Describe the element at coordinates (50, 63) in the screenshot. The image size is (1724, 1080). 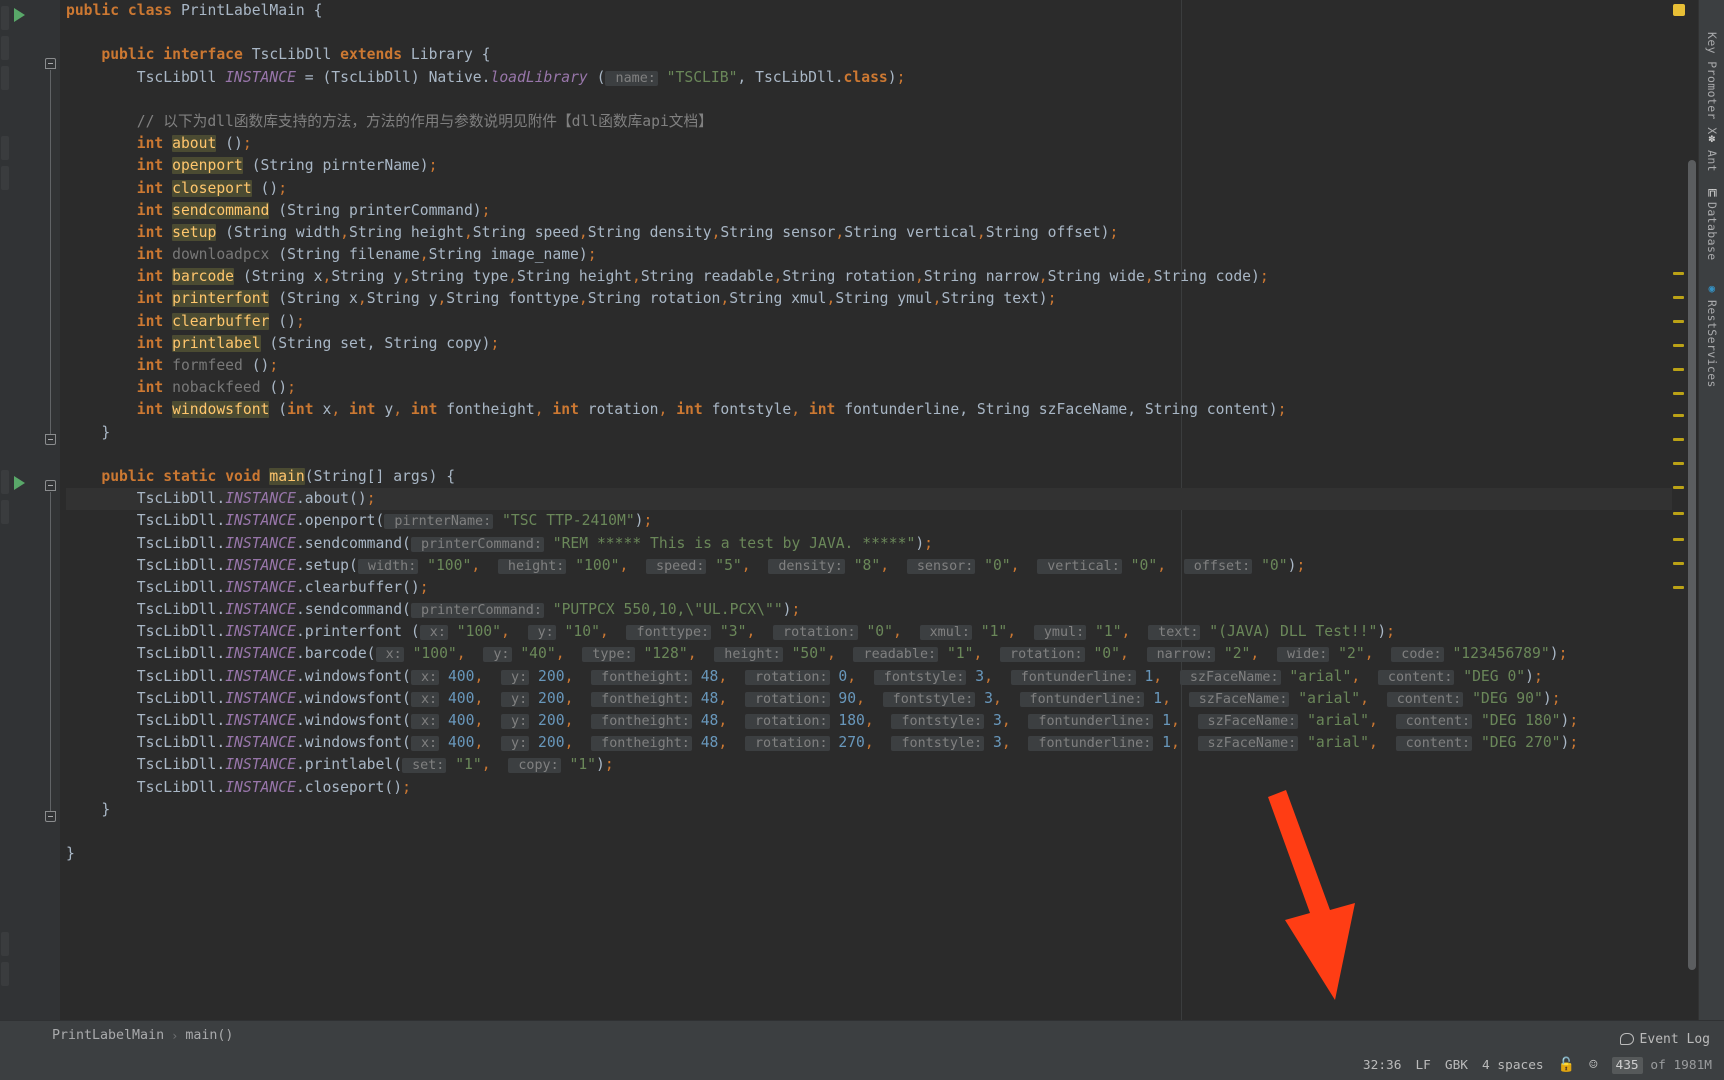
I see `fold-collapse-interface-start` at that location.